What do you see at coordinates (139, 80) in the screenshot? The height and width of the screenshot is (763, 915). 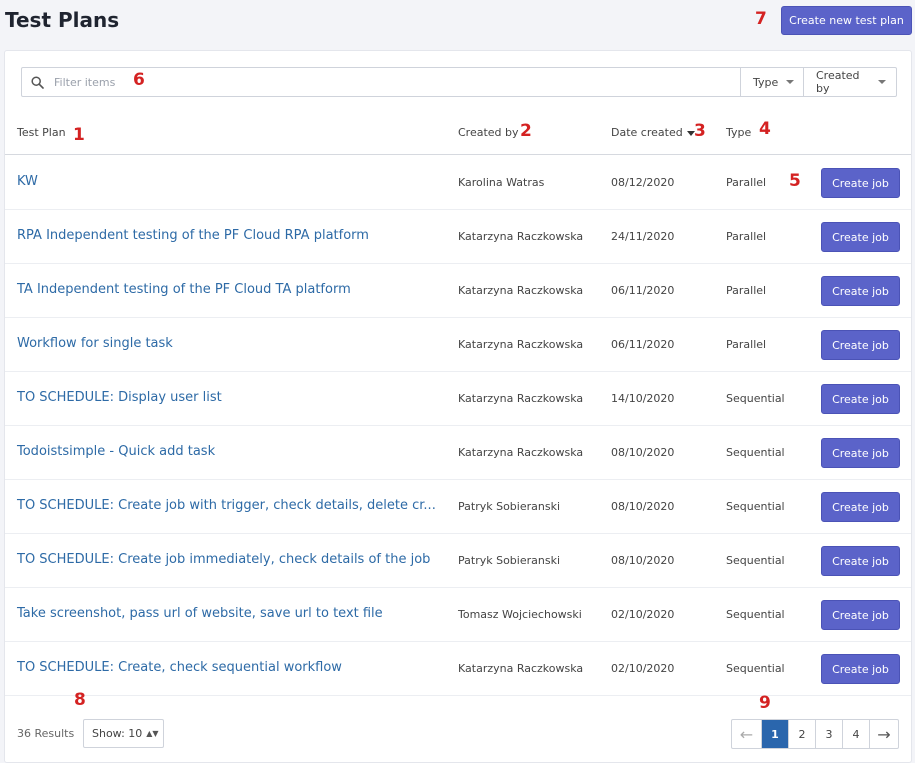 I see `annotation-marker: 6` at bounding box center [139, 80].